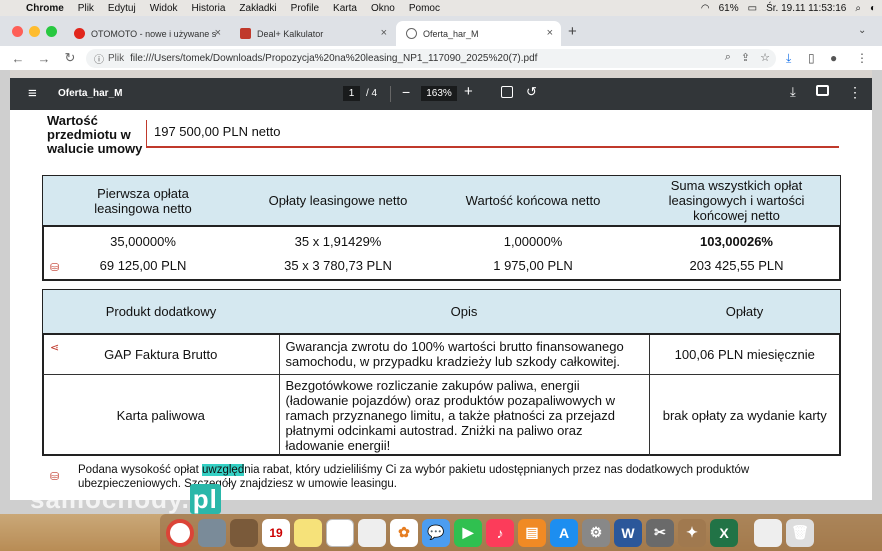 The height and width of the screenshot is (551, 882). Describe the element at coordinates (223, 470) in the screenshot. I see `footnote-highlight: uwzględ` at that location.